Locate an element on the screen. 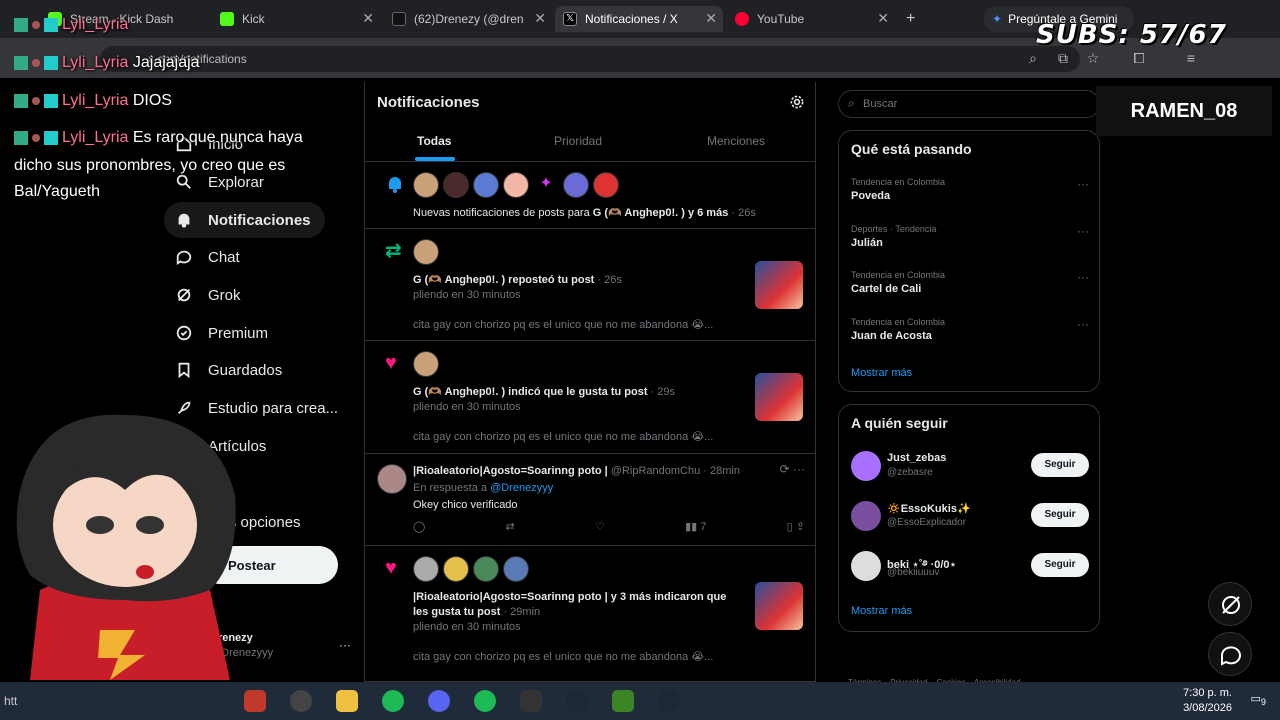 This screenshot has width=1280, height=720. extensions-icon: ⧠ is located at coordinates (1139, 59).